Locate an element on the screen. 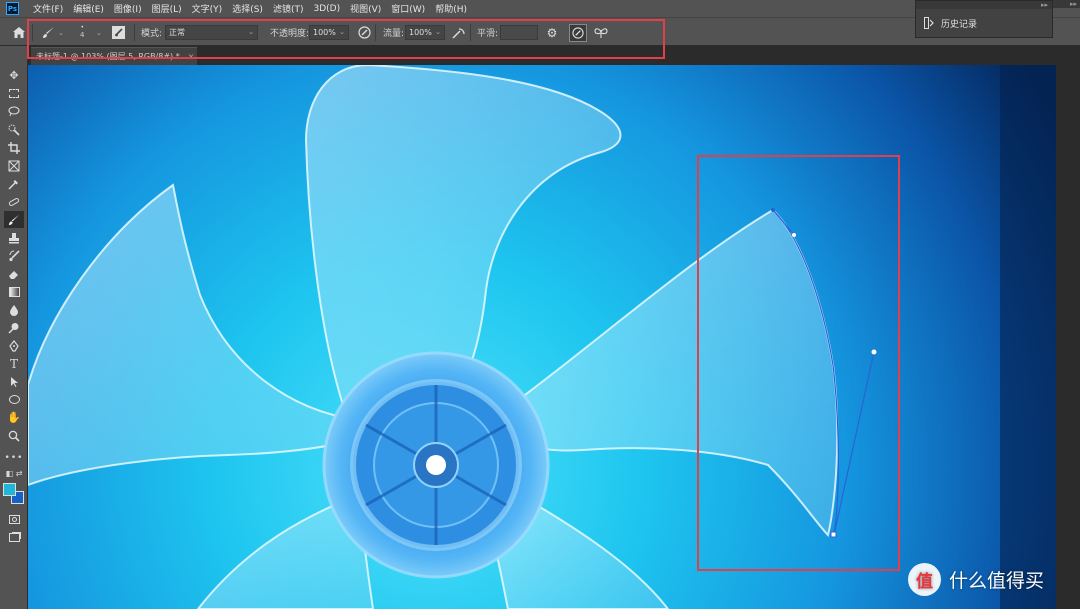  blur-tool is located at coordinates (14, 309).